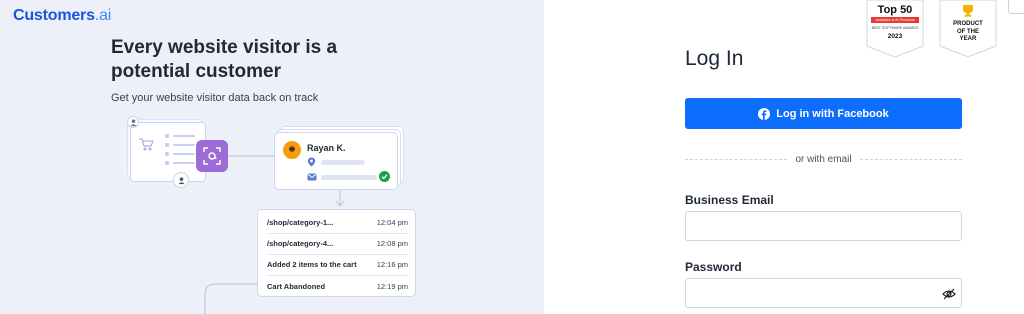 The height and width of the screenshot is (314, 1024). I want to click on identify-icon, so click(212, 156).